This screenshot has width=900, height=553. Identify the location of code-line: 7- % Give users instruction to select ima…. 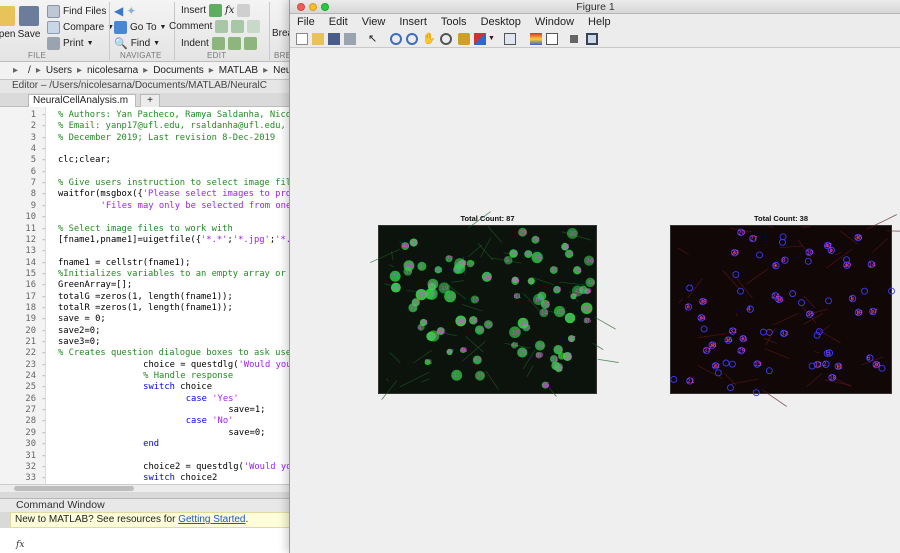
(146, 183).